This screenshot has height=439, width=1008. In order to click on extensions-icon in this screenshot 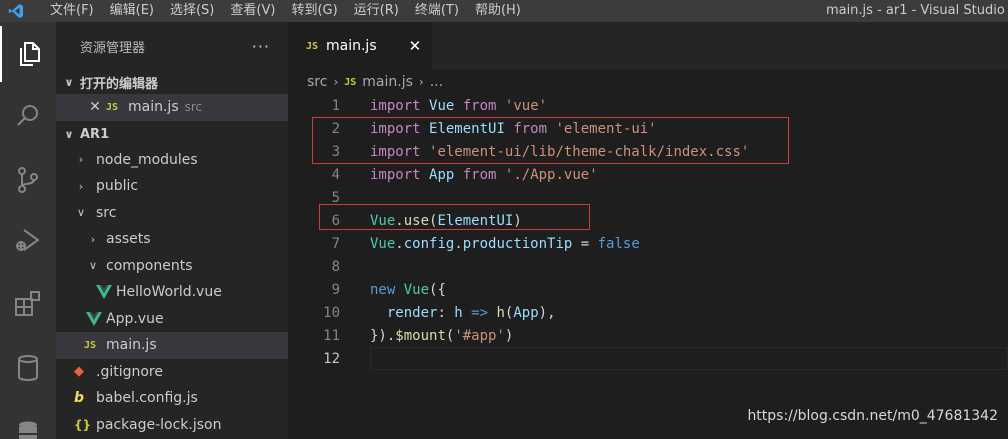, I will do `click(28, 304)`.